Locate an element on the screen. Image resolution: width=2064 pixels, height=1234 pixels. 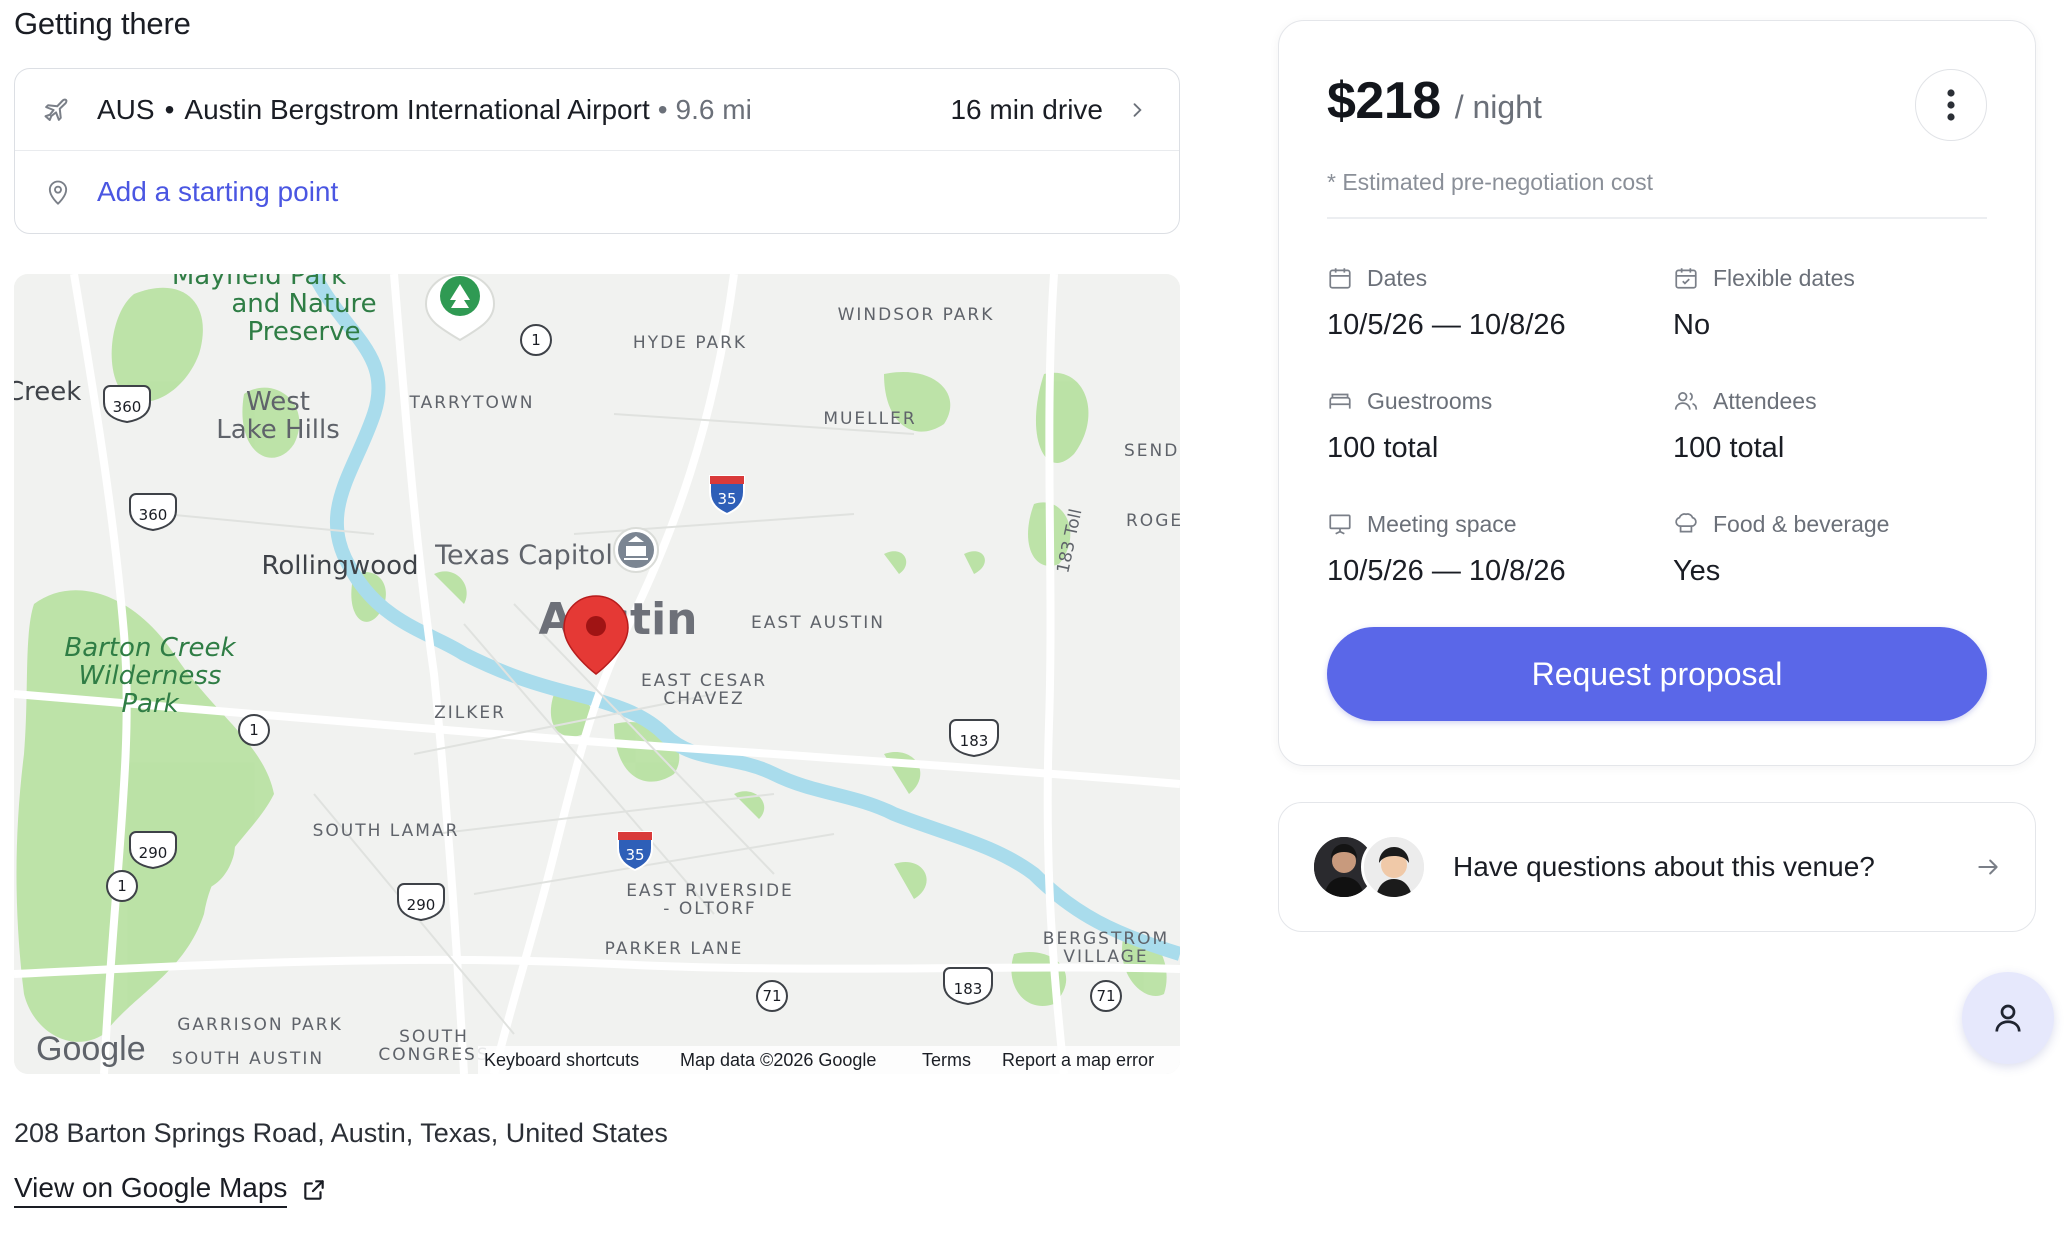
report-map-error-link: Report a map error is located at coordinates (1078, 1060).